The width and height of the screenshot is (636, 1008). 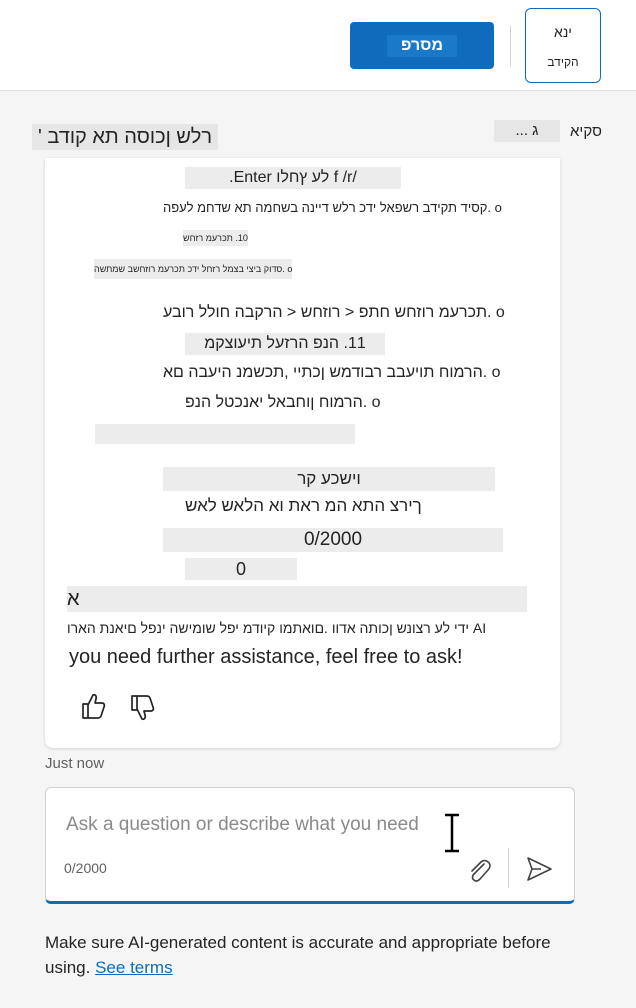 I want to click on me-button: ינא הקידב, so click(x=563, y=45).